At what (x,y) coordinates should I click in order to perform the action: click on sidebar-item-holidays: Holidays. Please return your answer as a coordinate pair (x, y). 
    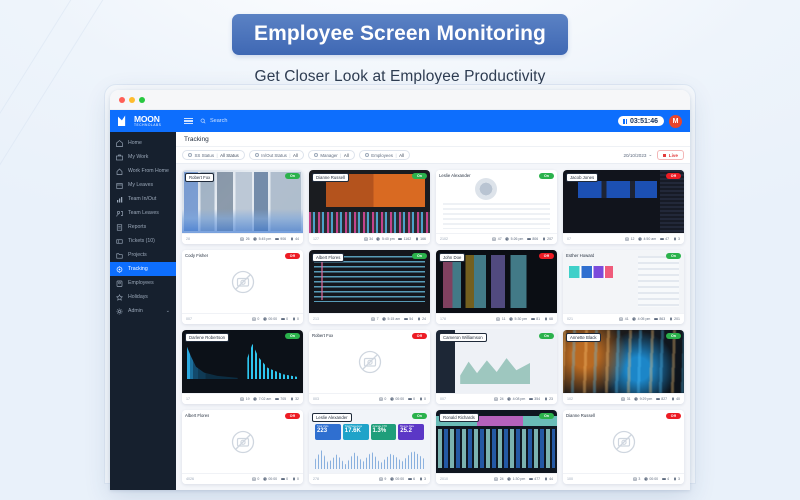
    Looking at the image, I should click on (143, 297).